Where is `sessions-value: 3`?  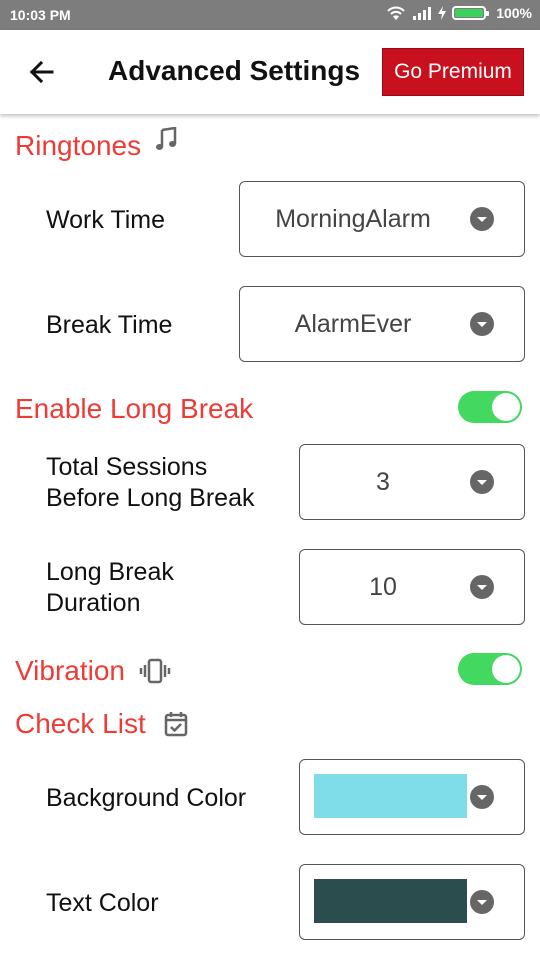
sessions-value: 3 is located at coordinates (383, 481).